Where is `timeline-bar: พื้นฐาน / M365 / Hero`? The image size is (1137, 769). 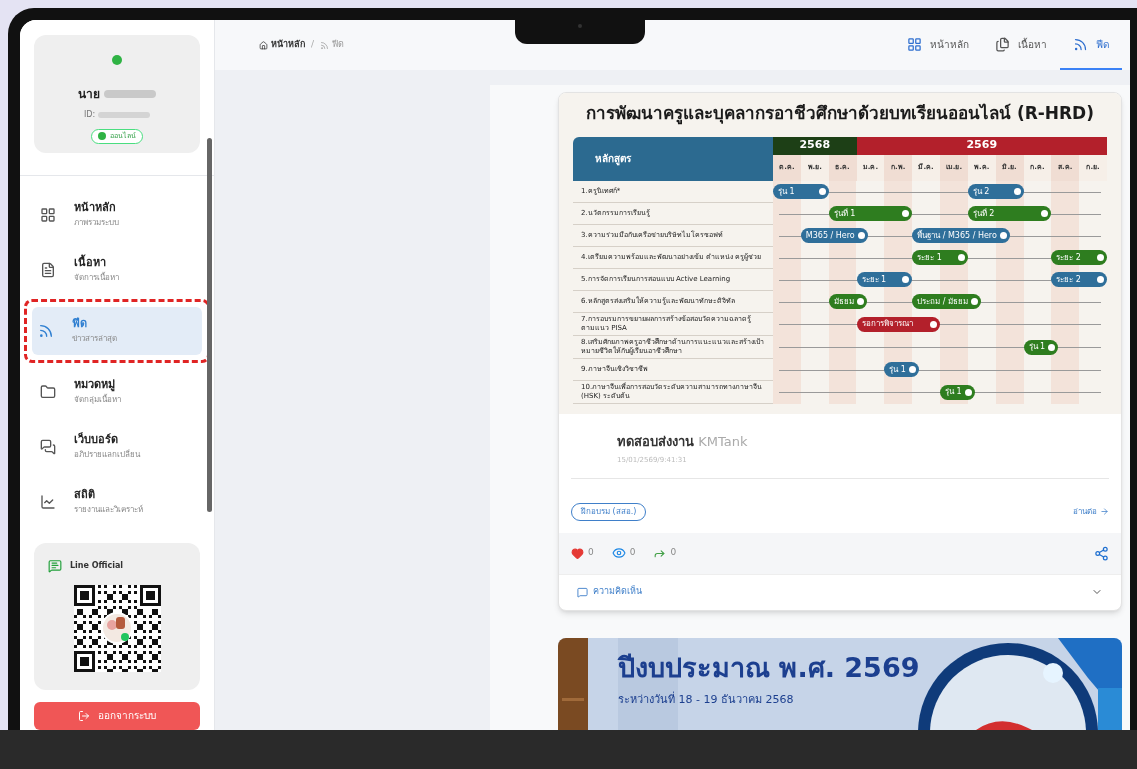 timeline-bar: พื้นฐาน / M365 / Hero is located at coordinates (961, 235).